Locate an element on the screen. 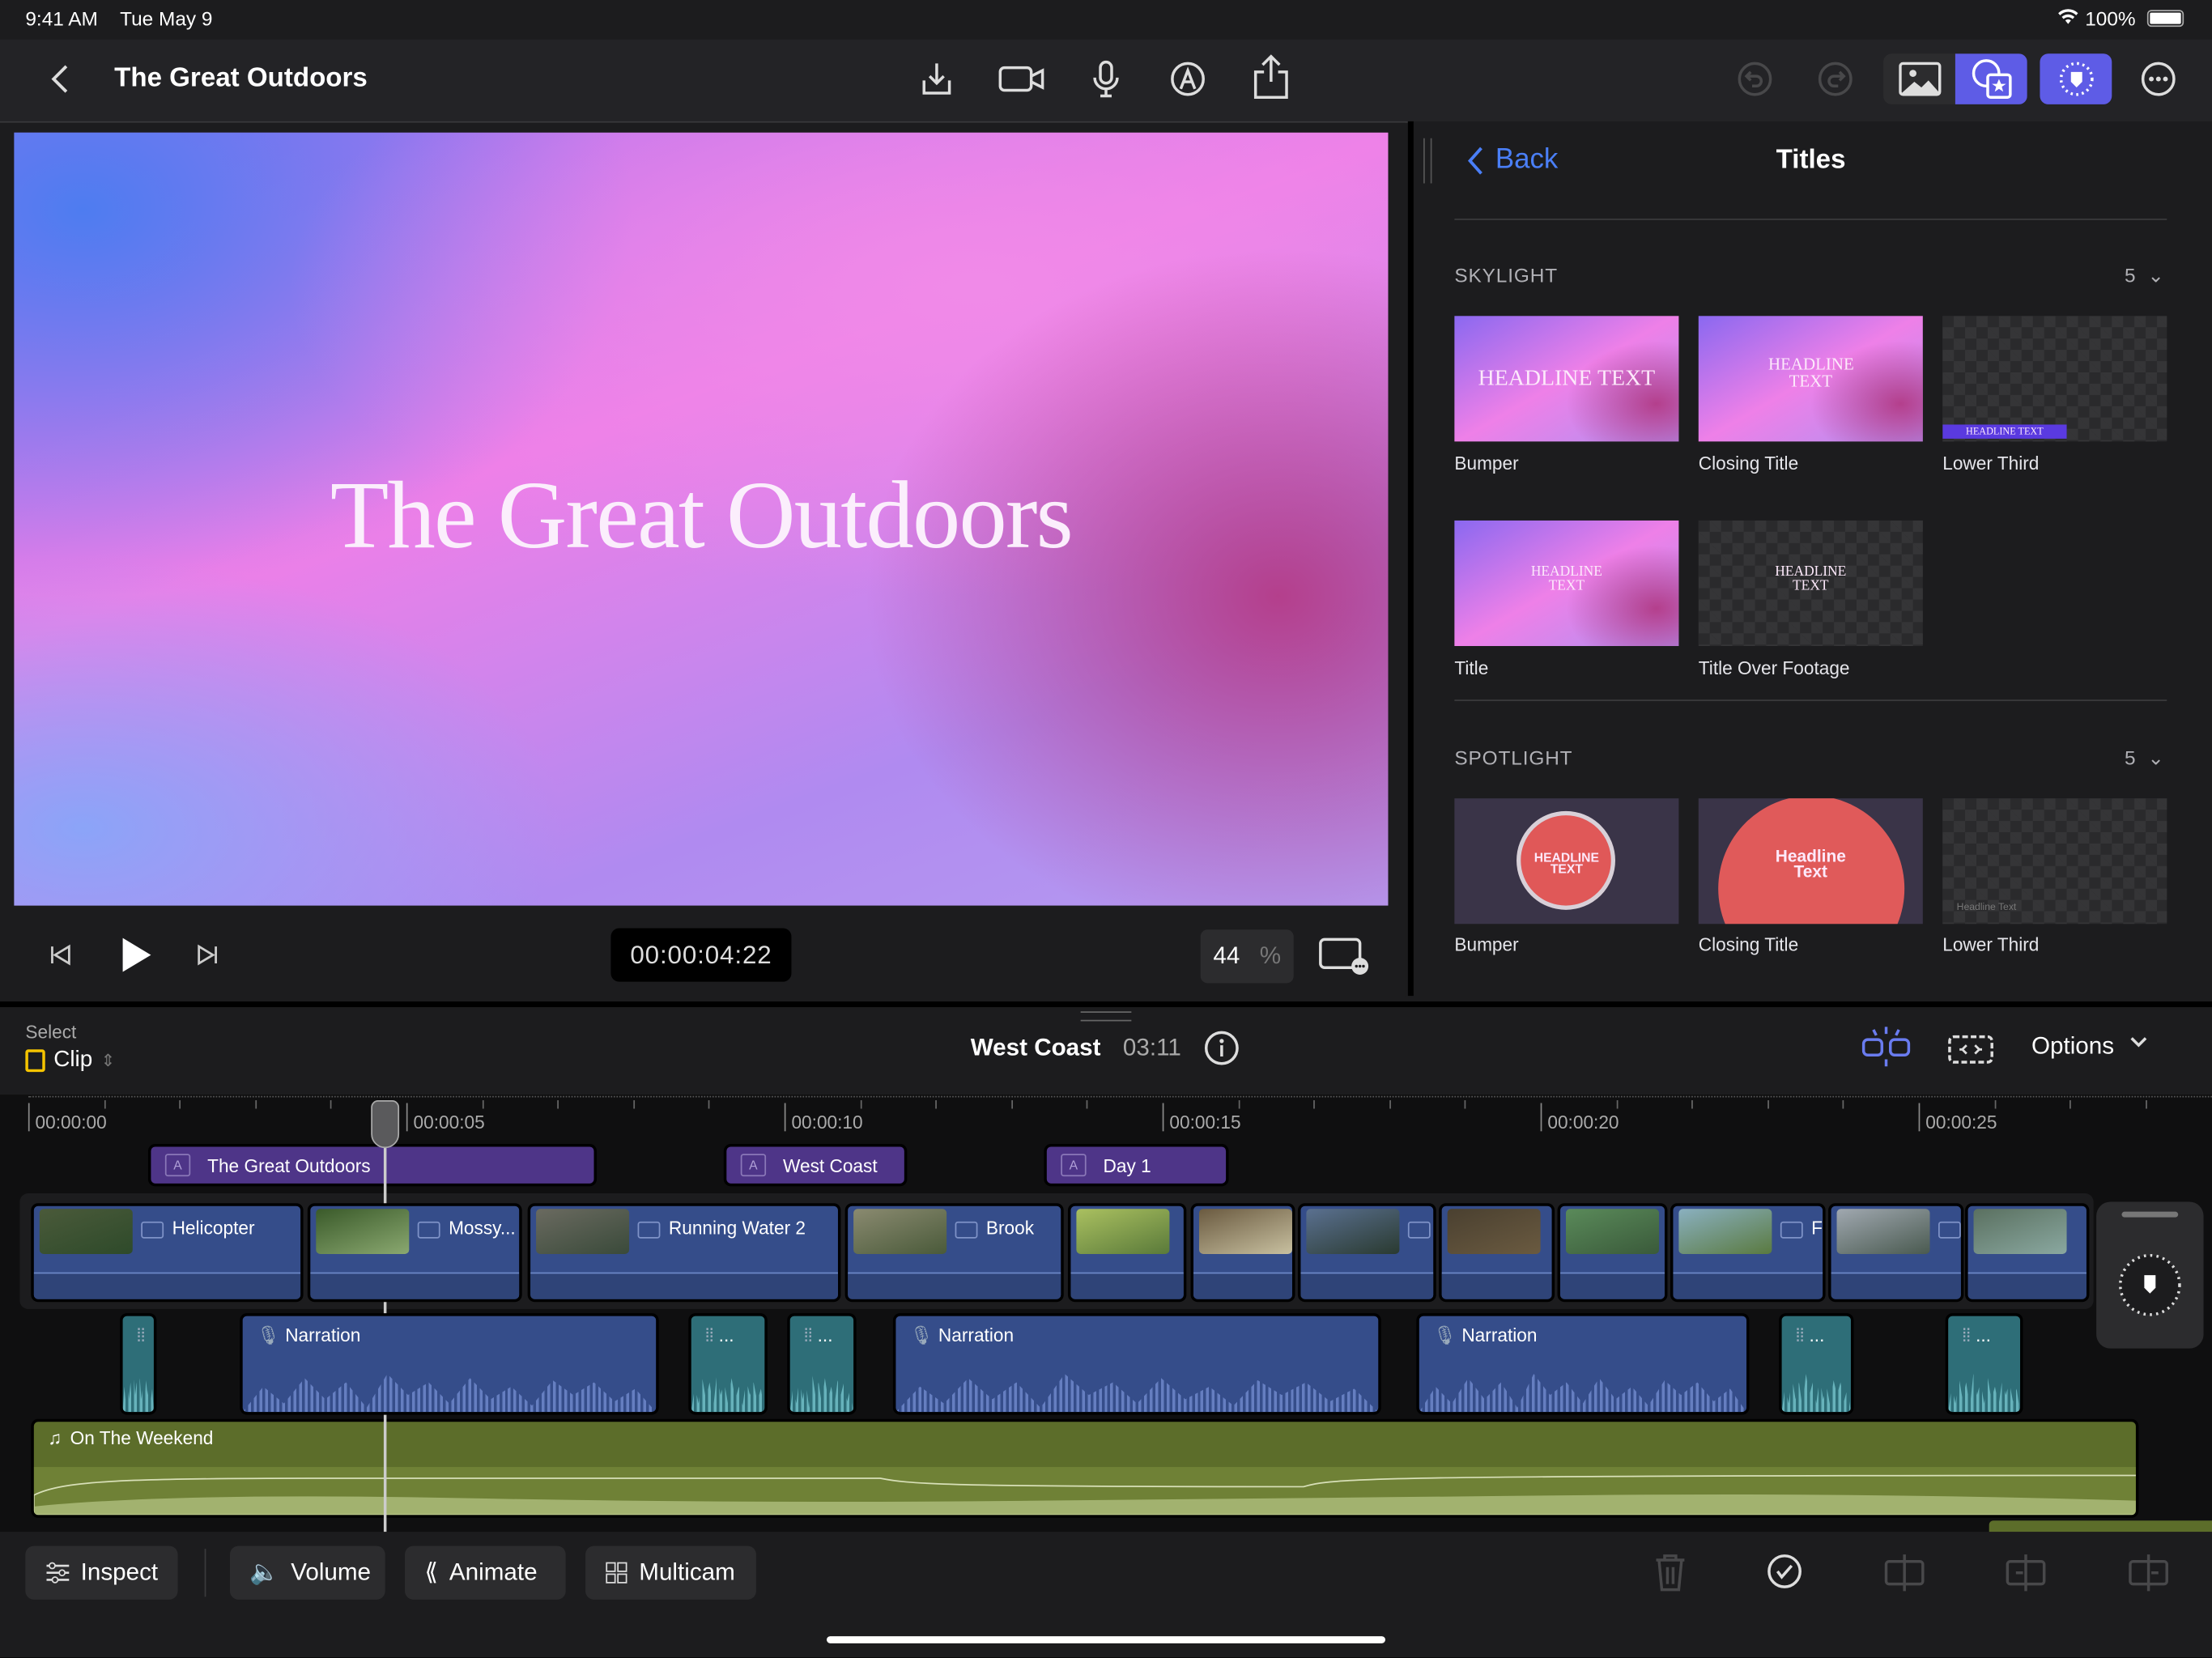  spotlight-thumb-bumper: HEADLINE TEXT is located at coordinates (1566, 861).